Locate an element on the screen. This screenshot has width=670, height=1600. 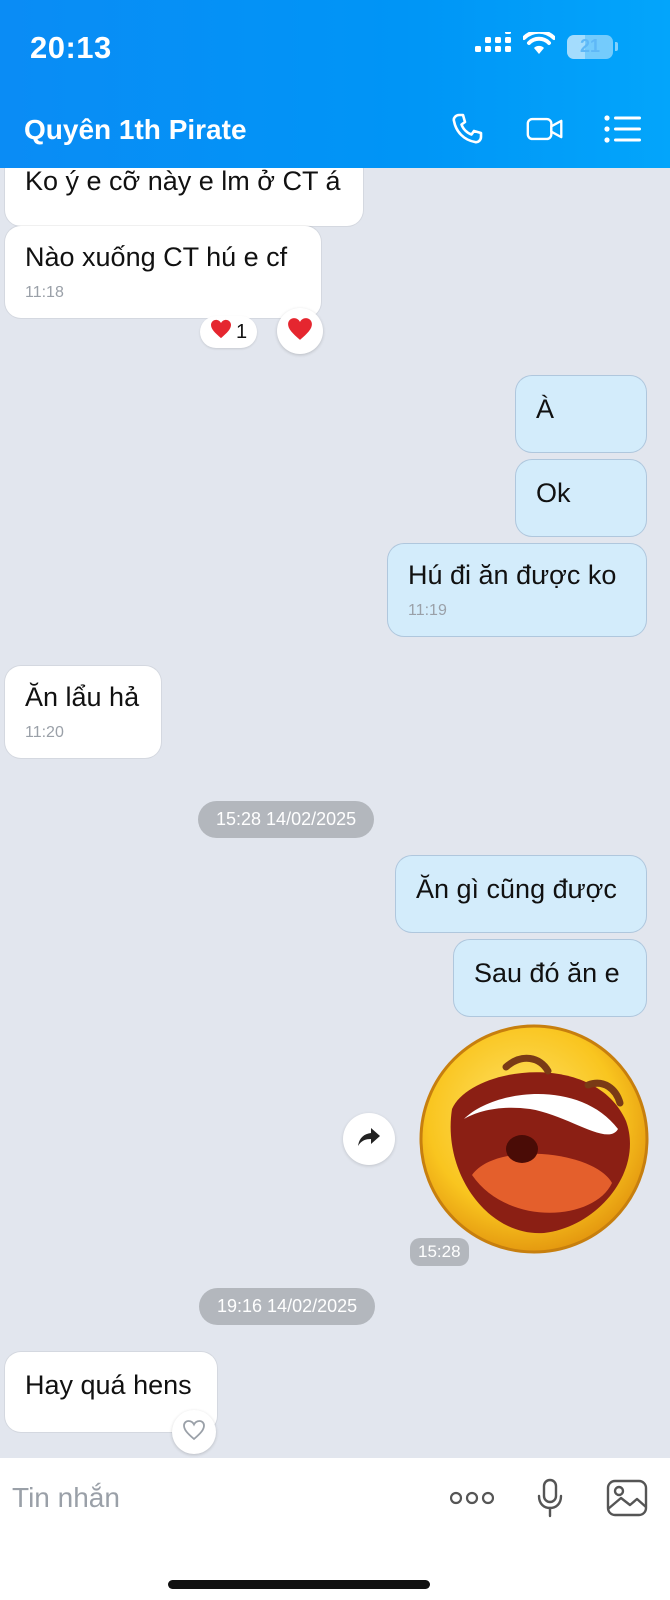
forward-icon is located at coordinates (369, 1139).